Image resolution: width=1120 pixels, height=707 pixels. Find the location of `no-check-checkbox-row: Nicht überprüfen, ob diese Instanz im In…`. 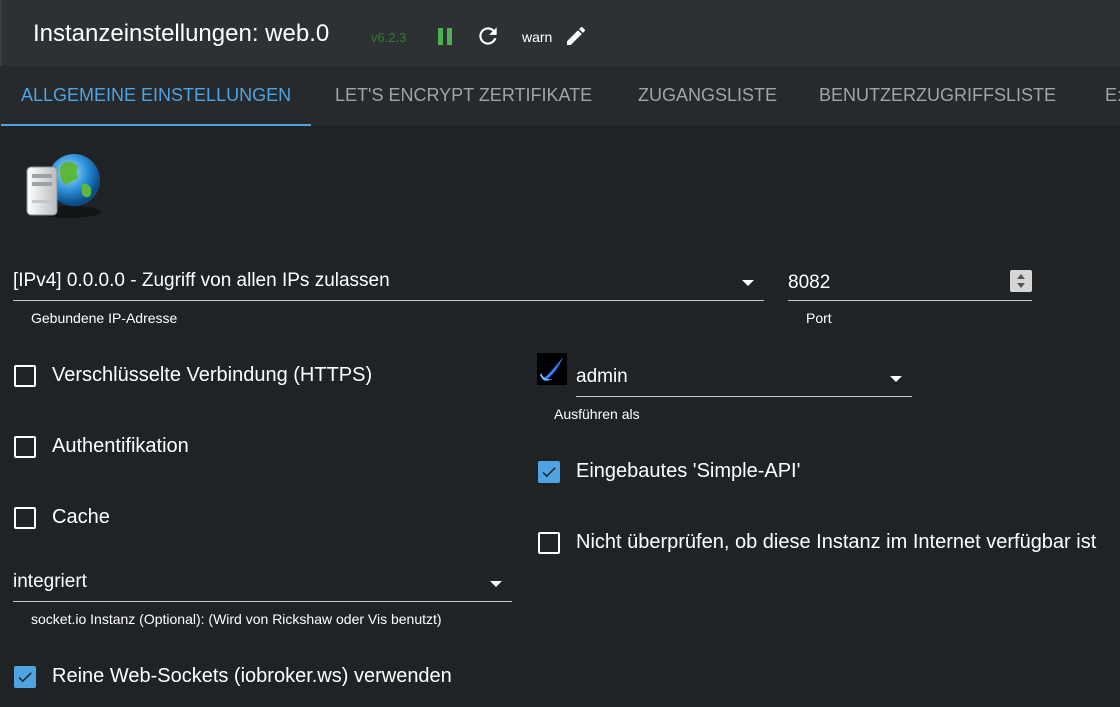

no-check-checkbox-row: Nicht überprüfen, ob diese Instanz im In… is located at coordinates (817, 542).